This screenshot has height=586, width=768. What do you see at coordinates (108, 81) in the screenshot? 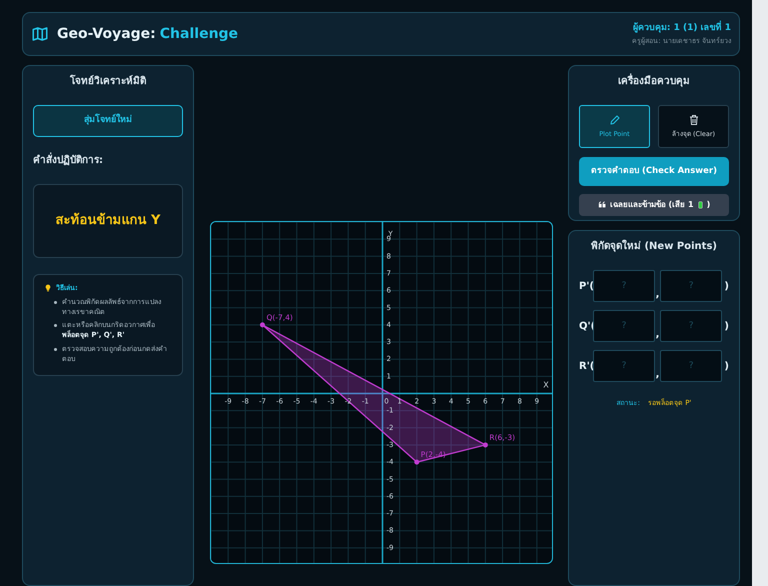
I see `panel-title: โจทย์วิเคราะห์มิติ` at bounding box center [108, 81].